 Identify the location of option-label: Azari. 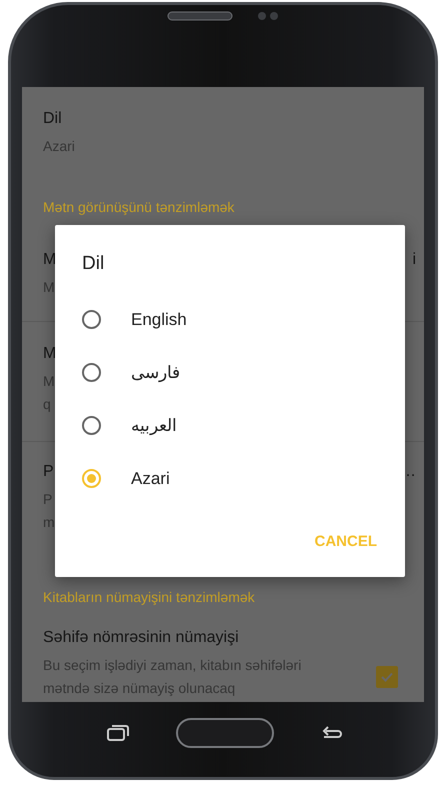
(150, 478).